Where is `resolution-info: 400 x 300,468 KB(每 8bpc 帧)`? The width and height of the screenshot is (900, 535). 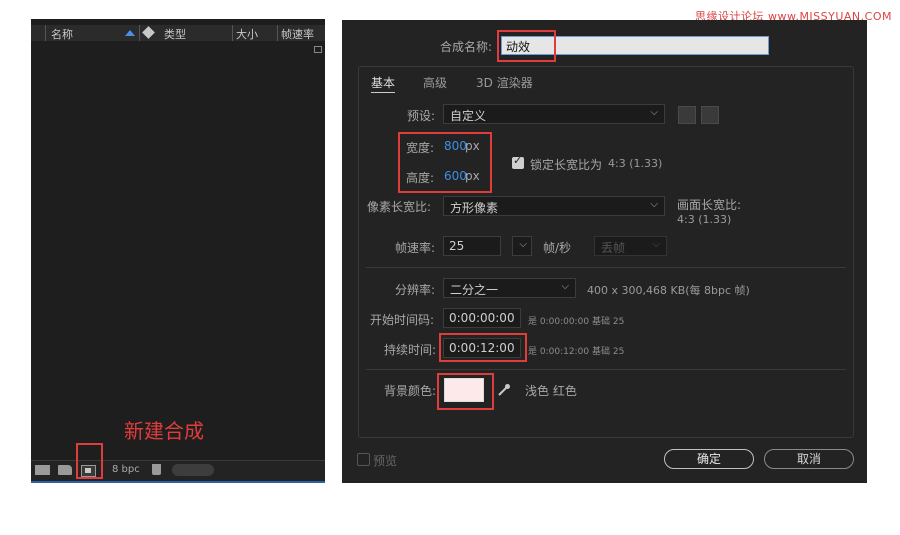
resolution-info: 400 x 300,468 KB(每 8bpc 帧) is located at coordinates (668, 290).